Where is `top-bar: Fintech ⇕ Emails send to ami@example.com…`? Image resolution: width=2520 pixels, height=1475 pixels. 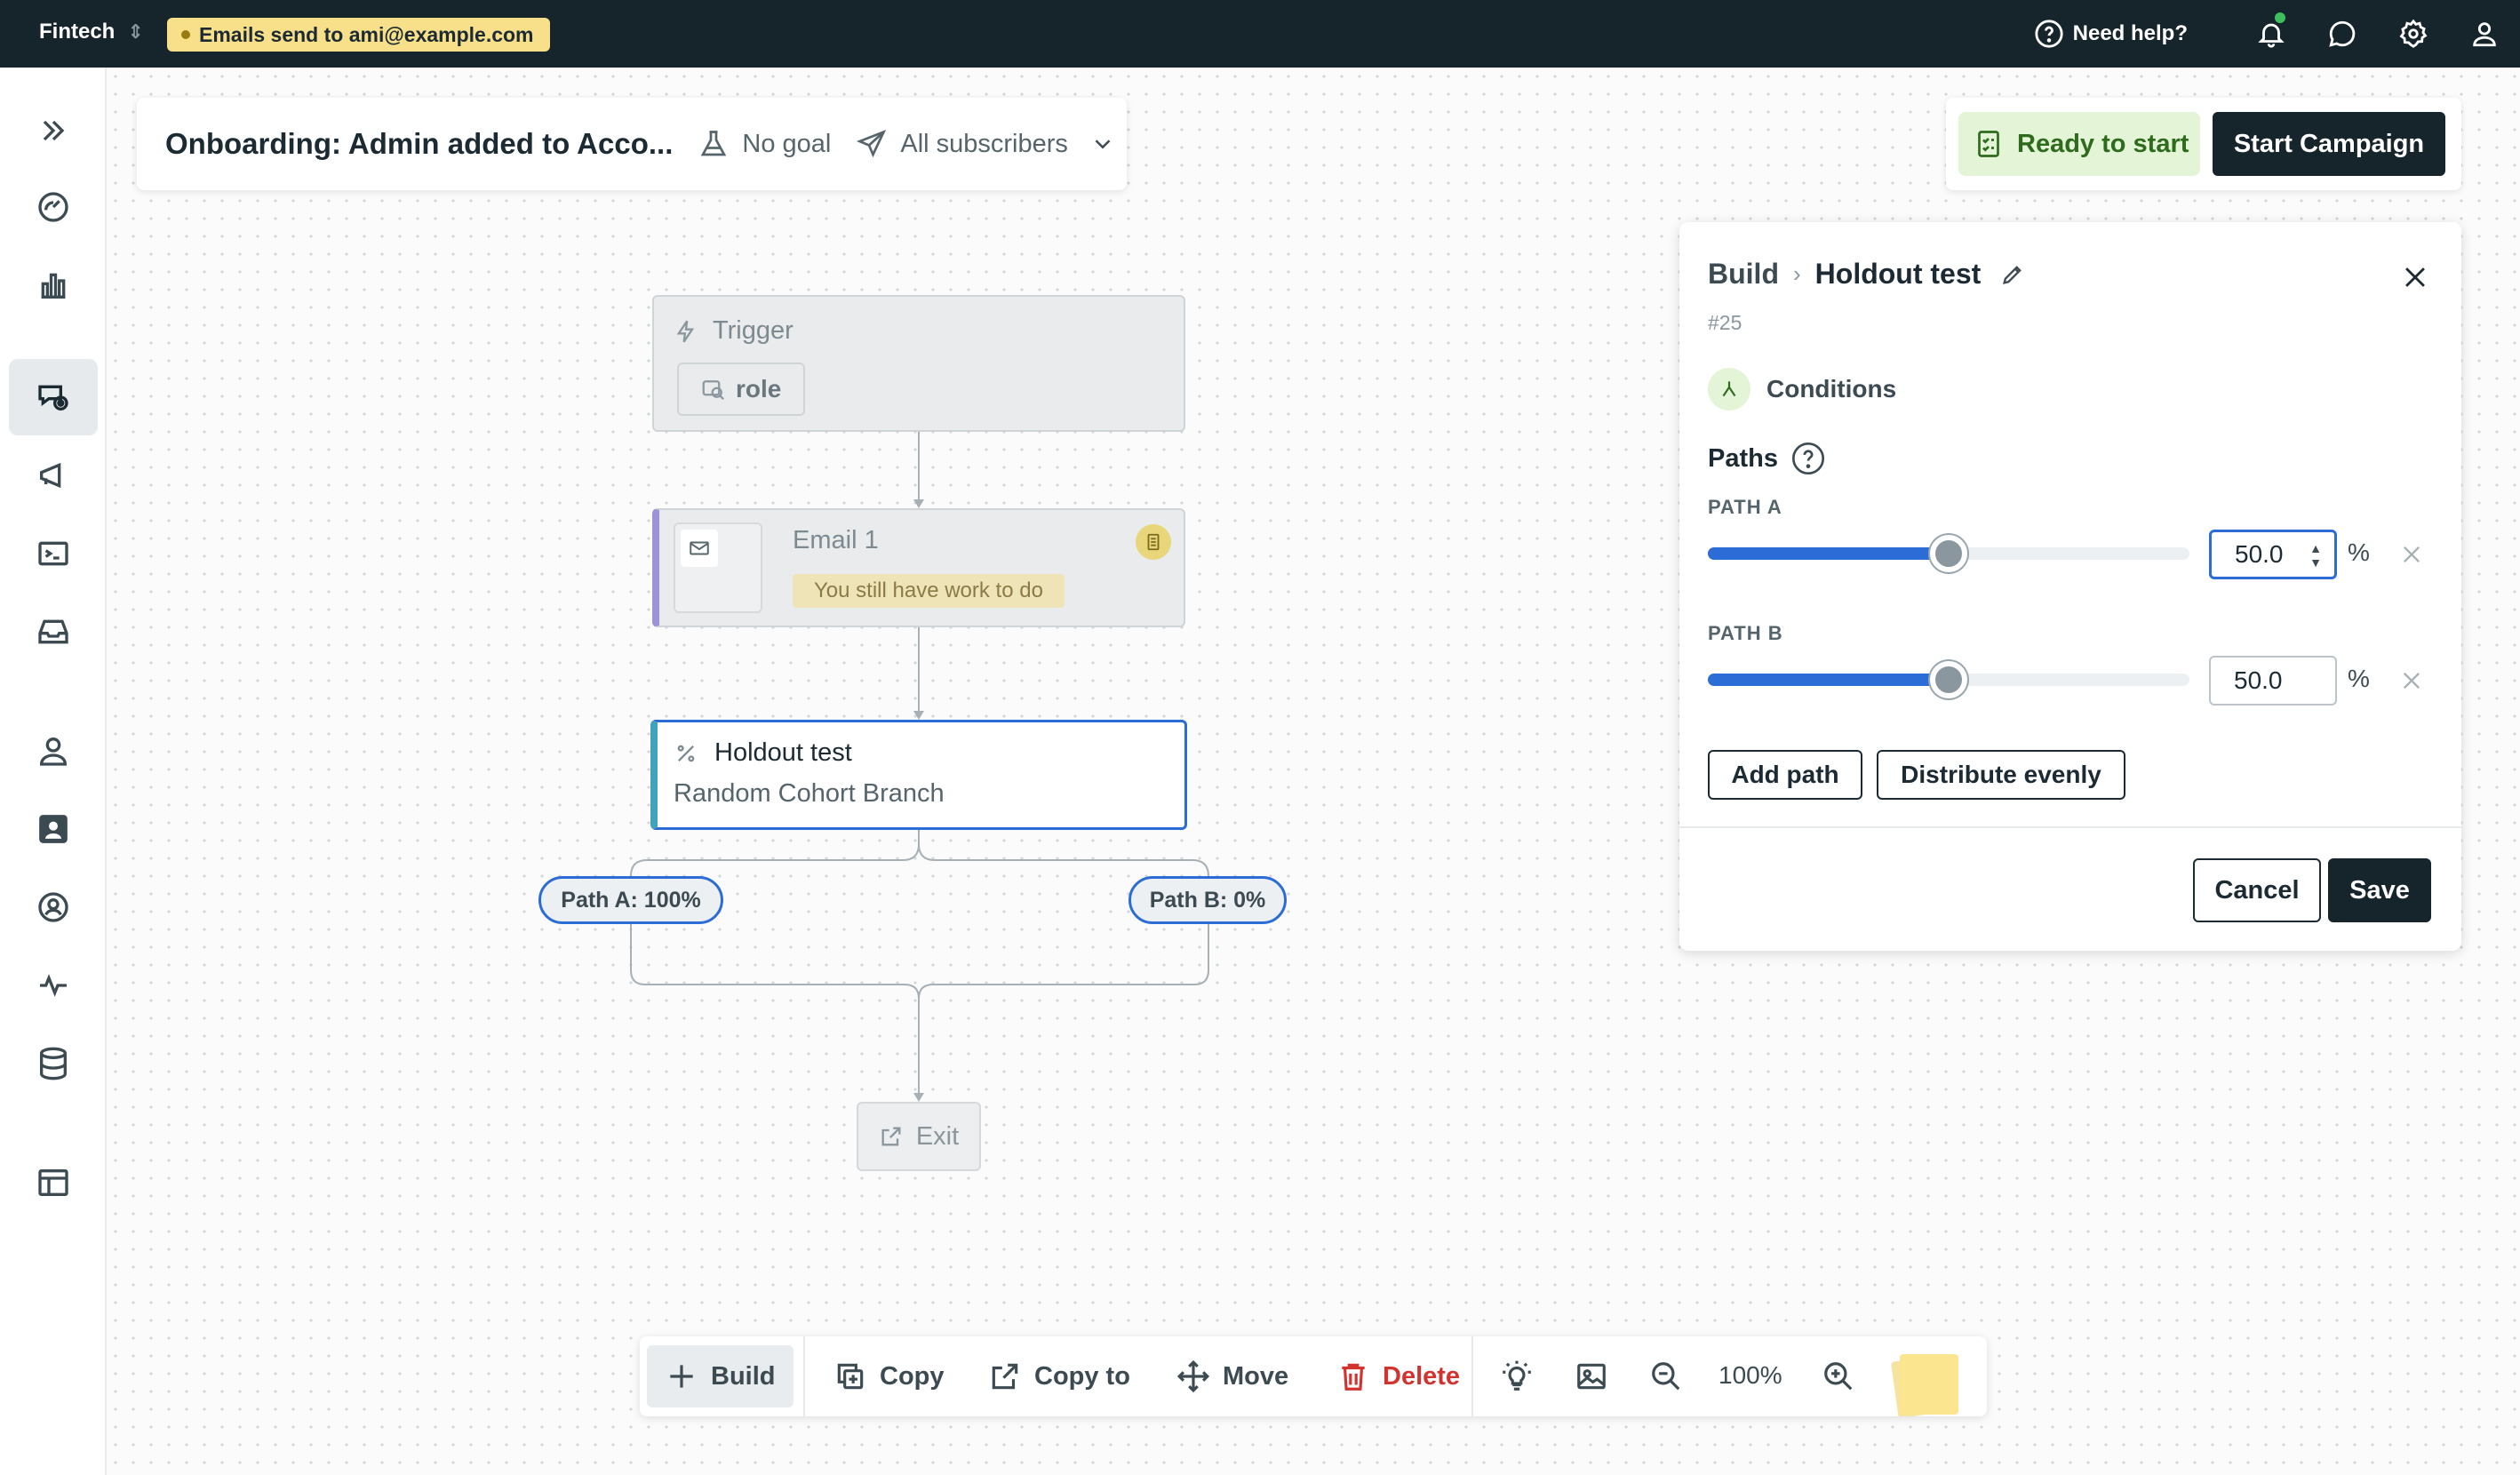
top-bar: Fintech ⇕ Emails send to ami@example.com… is located at coordinates (1260, 34).